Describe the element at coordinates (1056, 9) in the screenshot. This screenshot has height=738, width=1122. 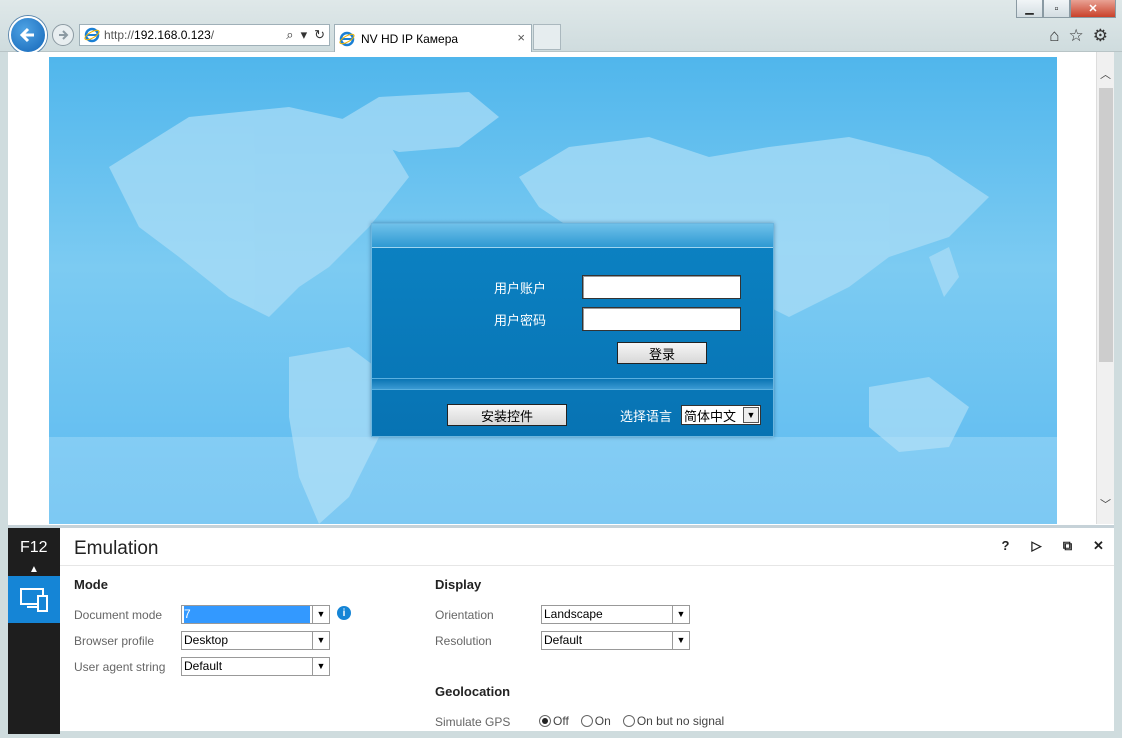
I see `maximize-button: ▫` at that location.